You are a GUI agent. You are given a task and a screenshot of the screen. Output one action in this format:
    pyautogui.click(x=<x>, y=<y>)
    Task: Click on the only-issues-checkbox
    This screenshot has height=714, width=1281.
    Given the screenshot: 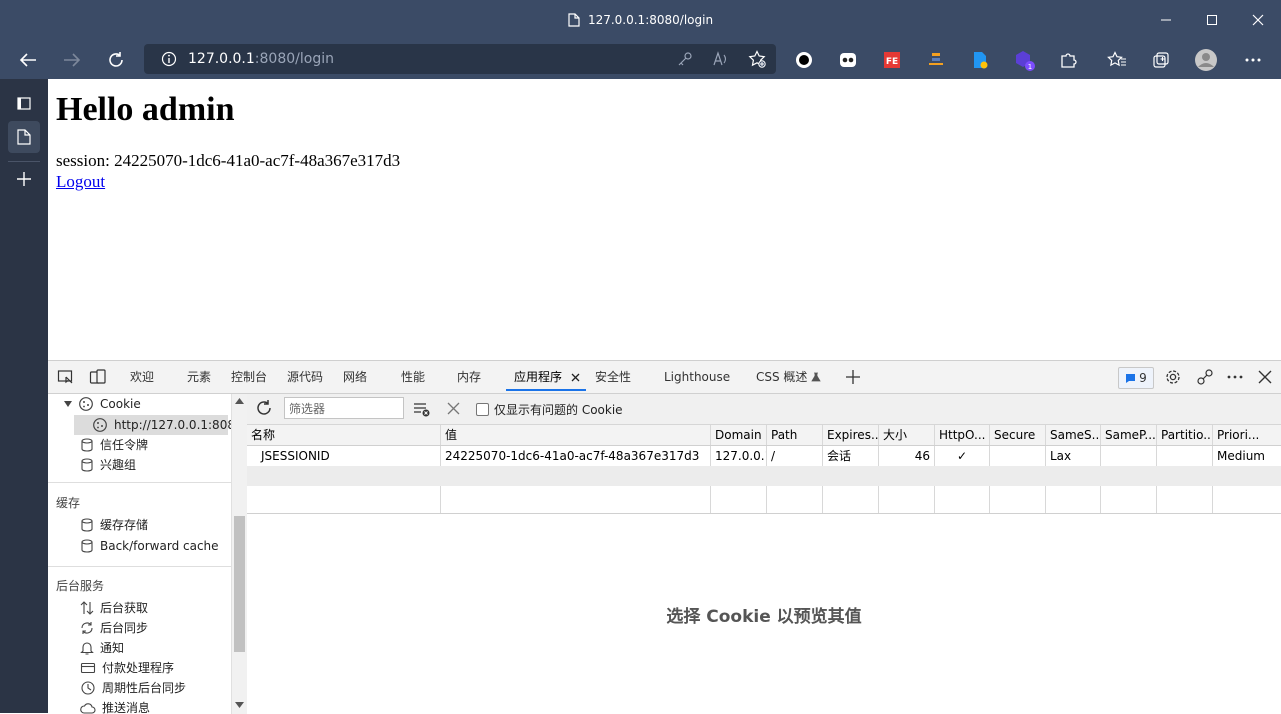 What is the action you would take?
    pyautogui.click(x=482, y=409)
    